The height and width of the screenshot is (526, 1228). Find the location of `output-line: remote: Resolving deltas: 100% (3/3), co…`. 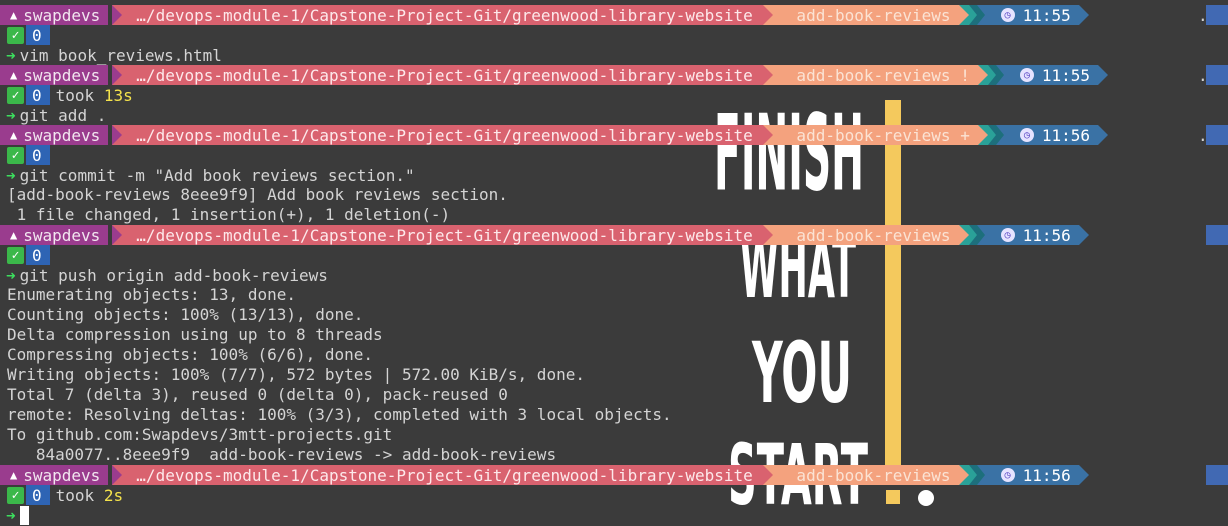

output-line: remote: Resolving deltas: 100% (3/3), co… is located at coordinates (339, 414).